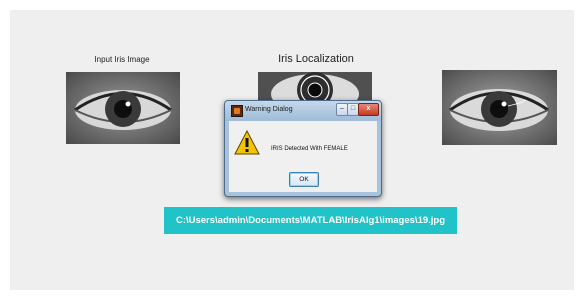 Image resolution: width=584 pixels, height=302 pixels. I want to click on ok-button: OK, so click(304, 179).